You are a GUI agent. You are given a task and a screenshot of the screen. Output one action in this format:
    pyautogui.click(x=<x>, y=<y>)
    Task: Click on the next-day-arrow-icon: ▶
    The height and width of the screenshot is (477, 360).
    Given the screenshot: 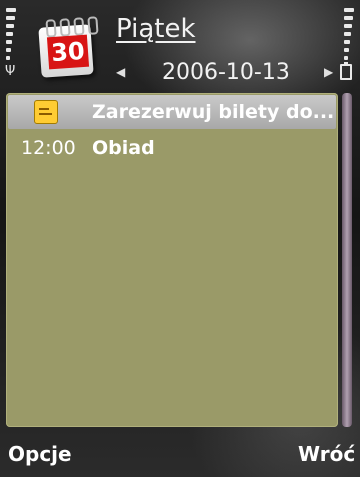 What is the action you would take?
    pyautogui.click(x=328, y=72)
    